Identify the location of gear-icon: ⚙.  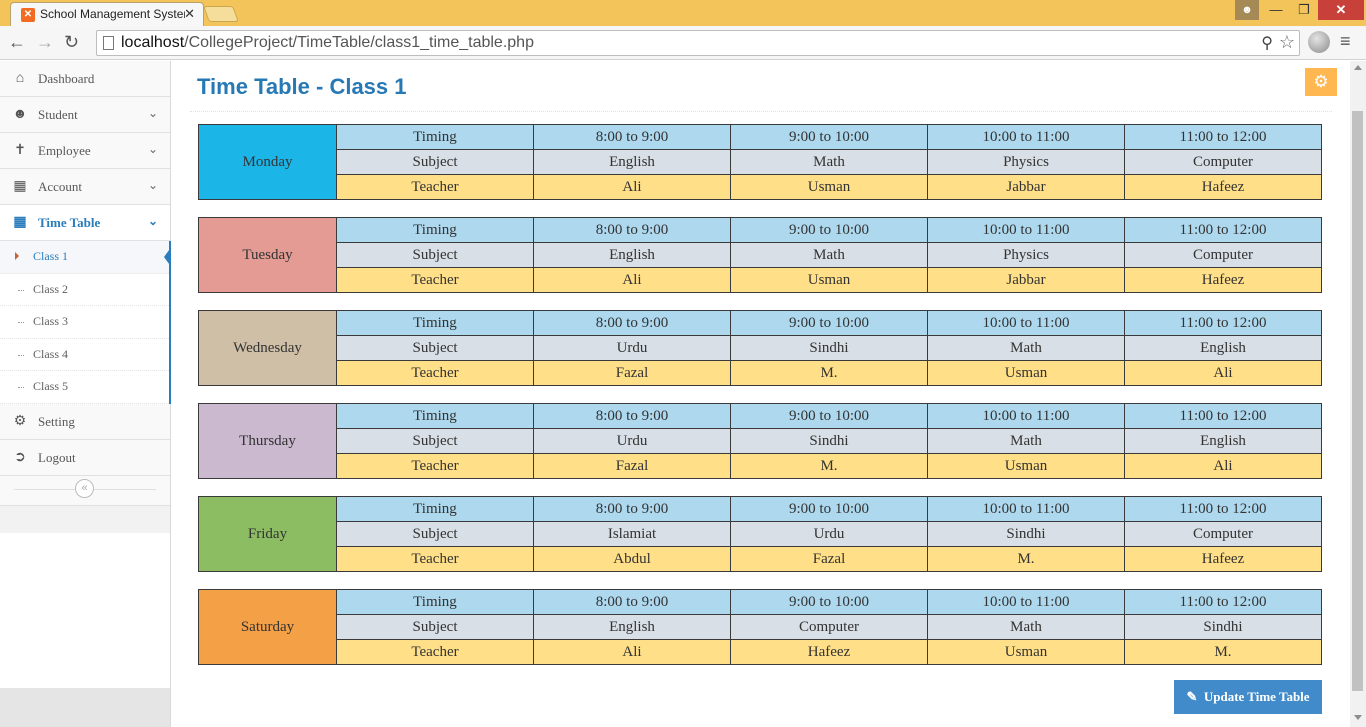
(20, 421).